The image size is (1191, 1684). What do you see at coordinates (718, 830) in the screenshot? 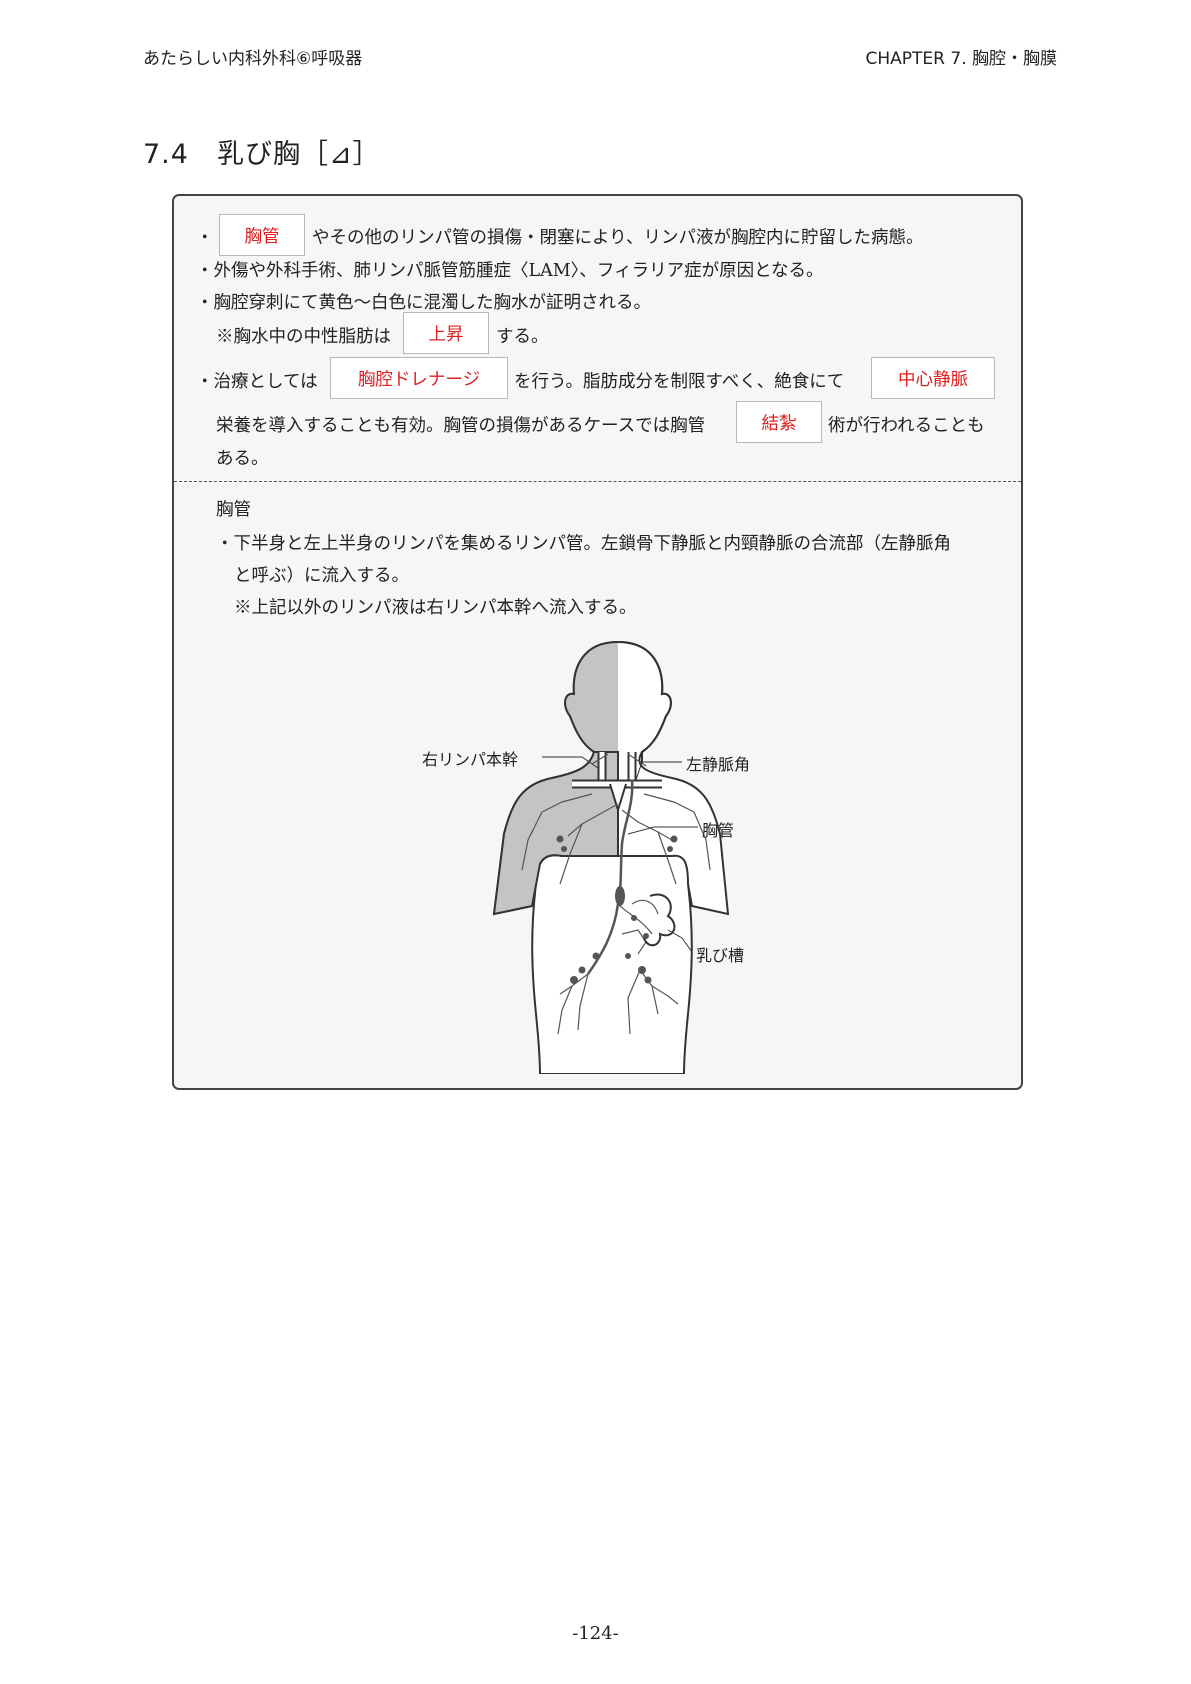
I see `label-thoracic-duct: 胸管` at bounding box center [718, 830].